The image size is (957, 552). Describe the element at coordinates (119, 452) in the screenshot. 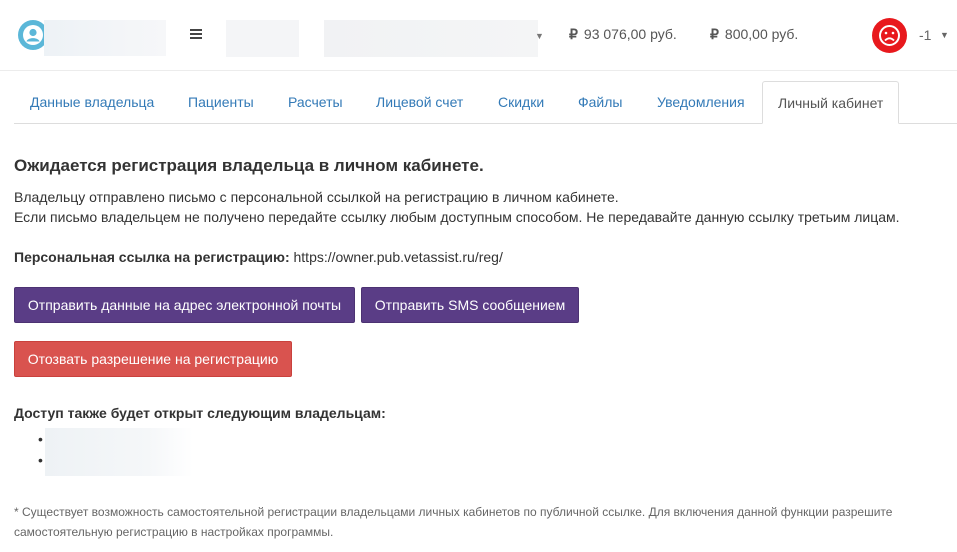

I see `owners-list-redacted` at that location.